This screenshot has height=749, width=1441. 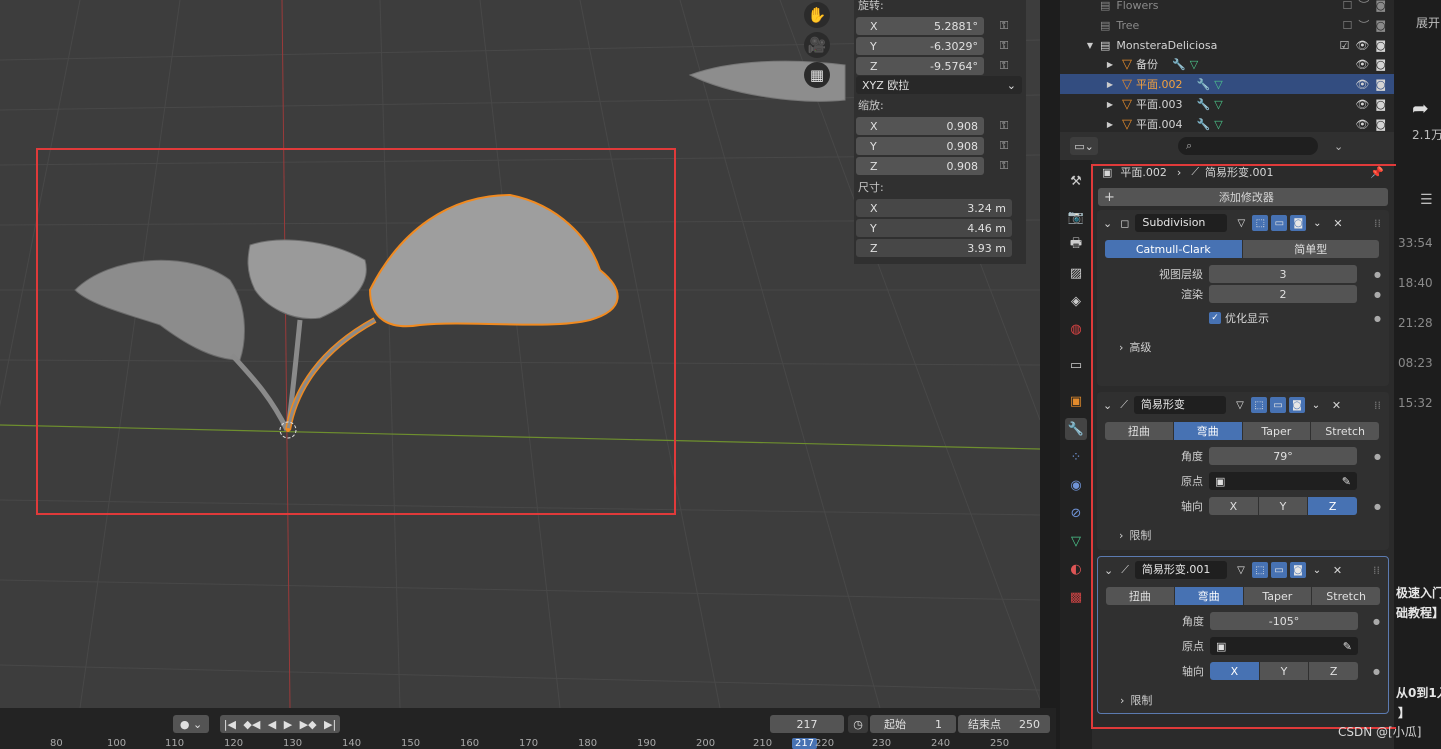 I want to click on end-frame-field: 结束点 250, so click(x=1004, y=724).